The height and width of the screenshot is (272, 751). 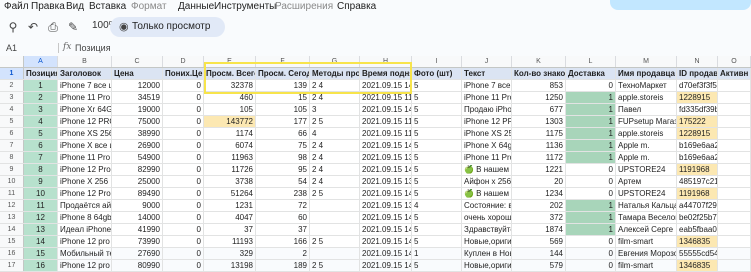 I want to click on table-cell: 🍏 В нашем ма, so click(x=487, y=193).